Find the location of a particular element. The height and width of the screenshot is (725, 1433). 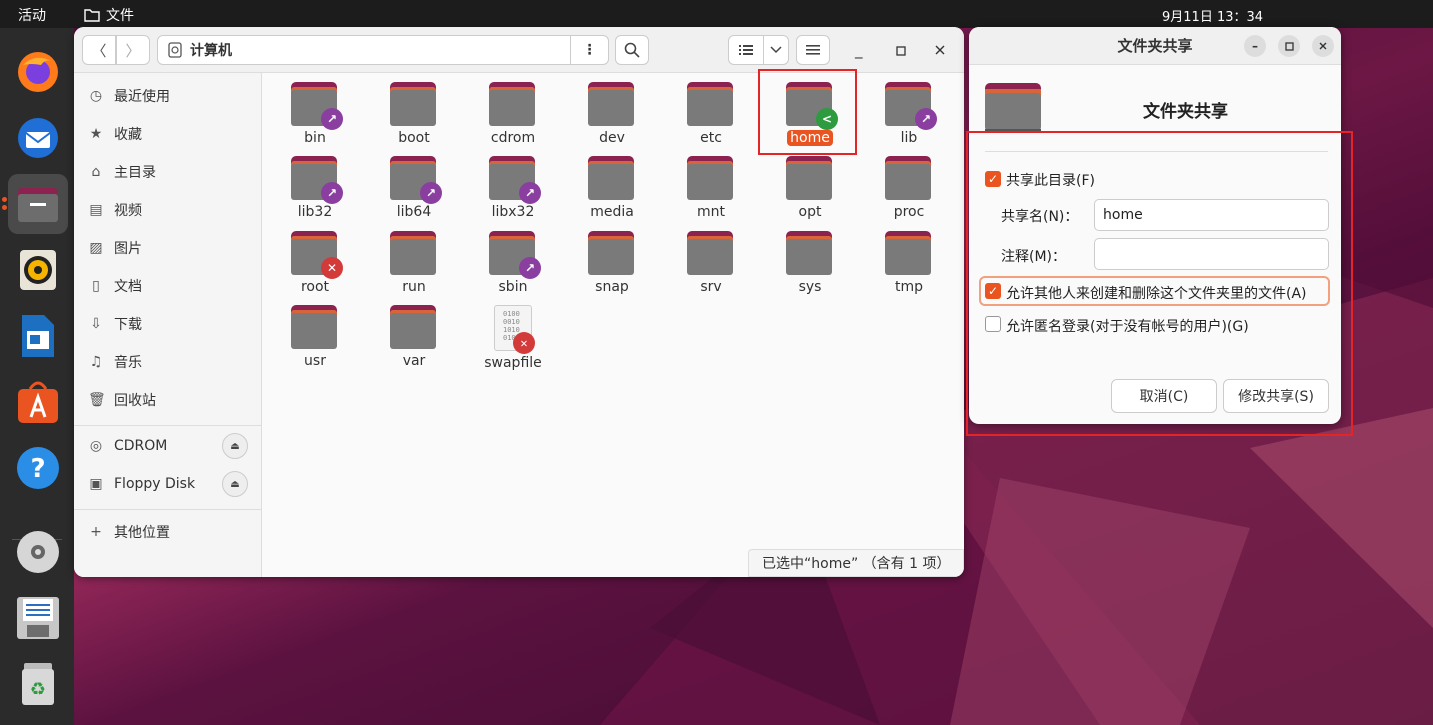

file-item-dev: dev is located at coordinates (612, 118).